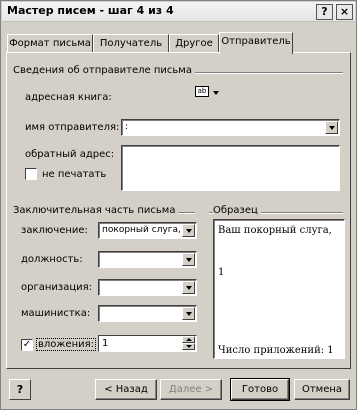  I want to click on tab-sender: Отправитель, so click(256, 43).